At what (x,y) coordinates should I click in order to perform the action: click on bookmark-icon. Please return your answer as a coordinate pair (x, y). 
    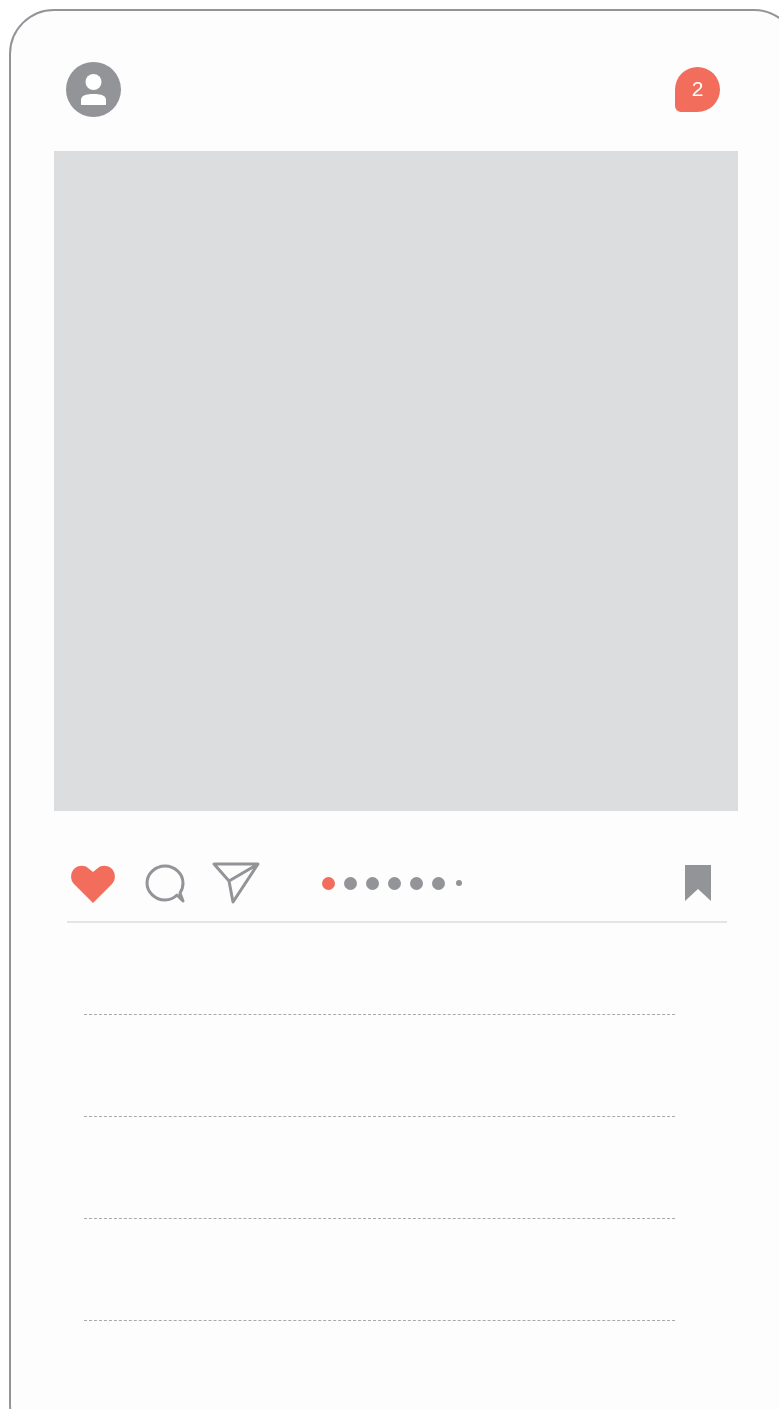
    Looking at the image, I should click on (698, 883).